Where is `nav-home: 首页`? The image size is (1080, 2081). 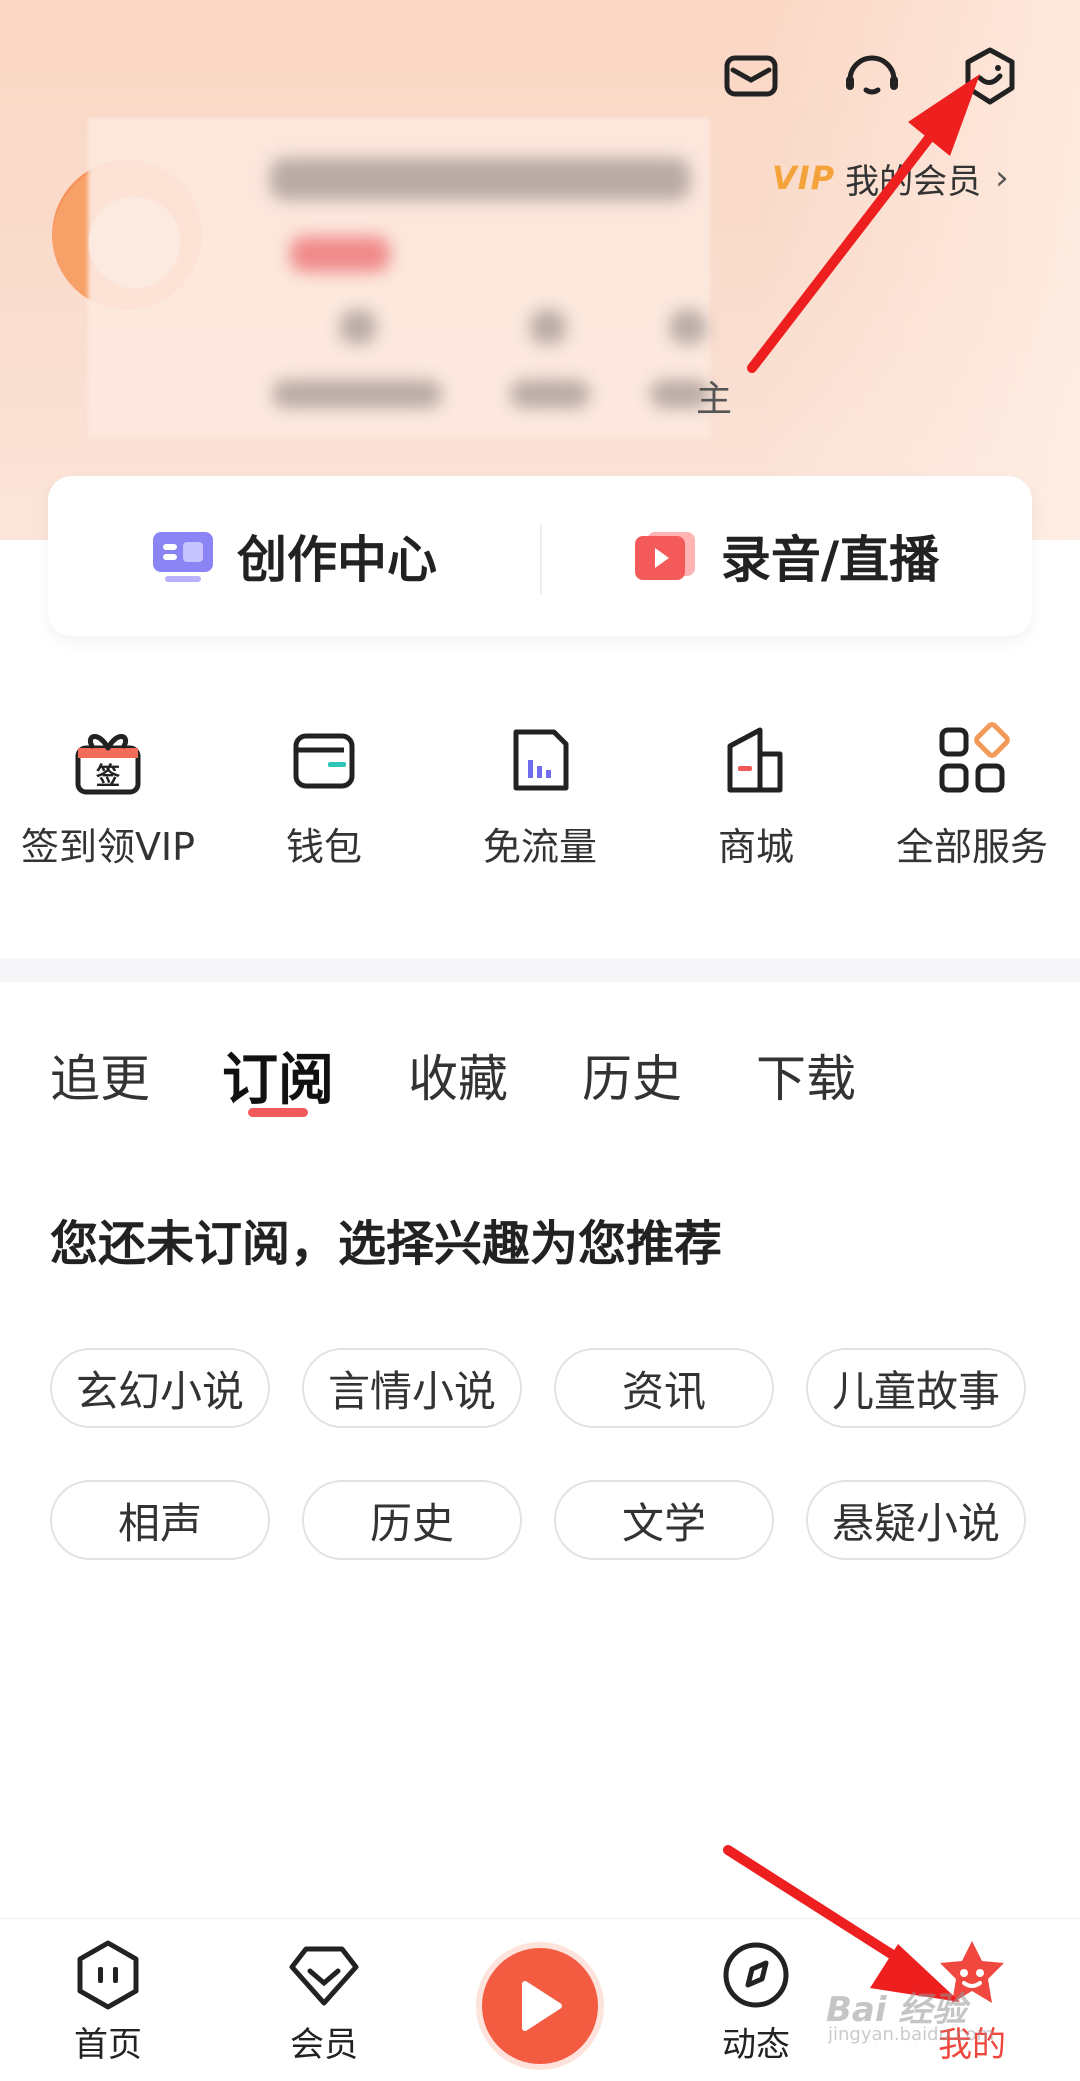 nav-home: 首页 is located at coordinates (108, 2000).